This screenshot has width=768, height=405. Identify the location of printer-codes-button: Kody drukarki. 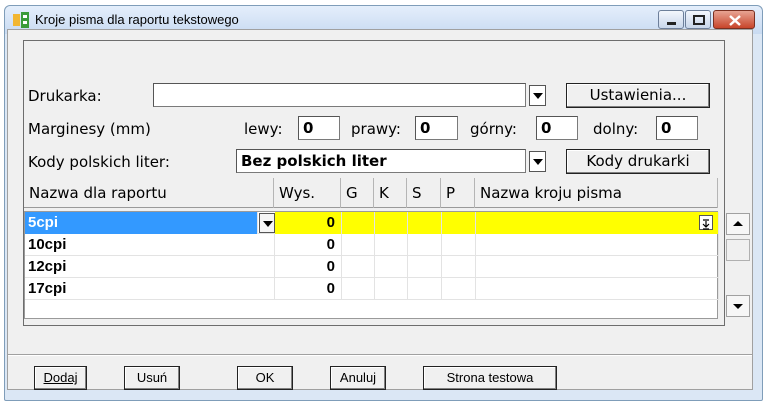
(638, 161).